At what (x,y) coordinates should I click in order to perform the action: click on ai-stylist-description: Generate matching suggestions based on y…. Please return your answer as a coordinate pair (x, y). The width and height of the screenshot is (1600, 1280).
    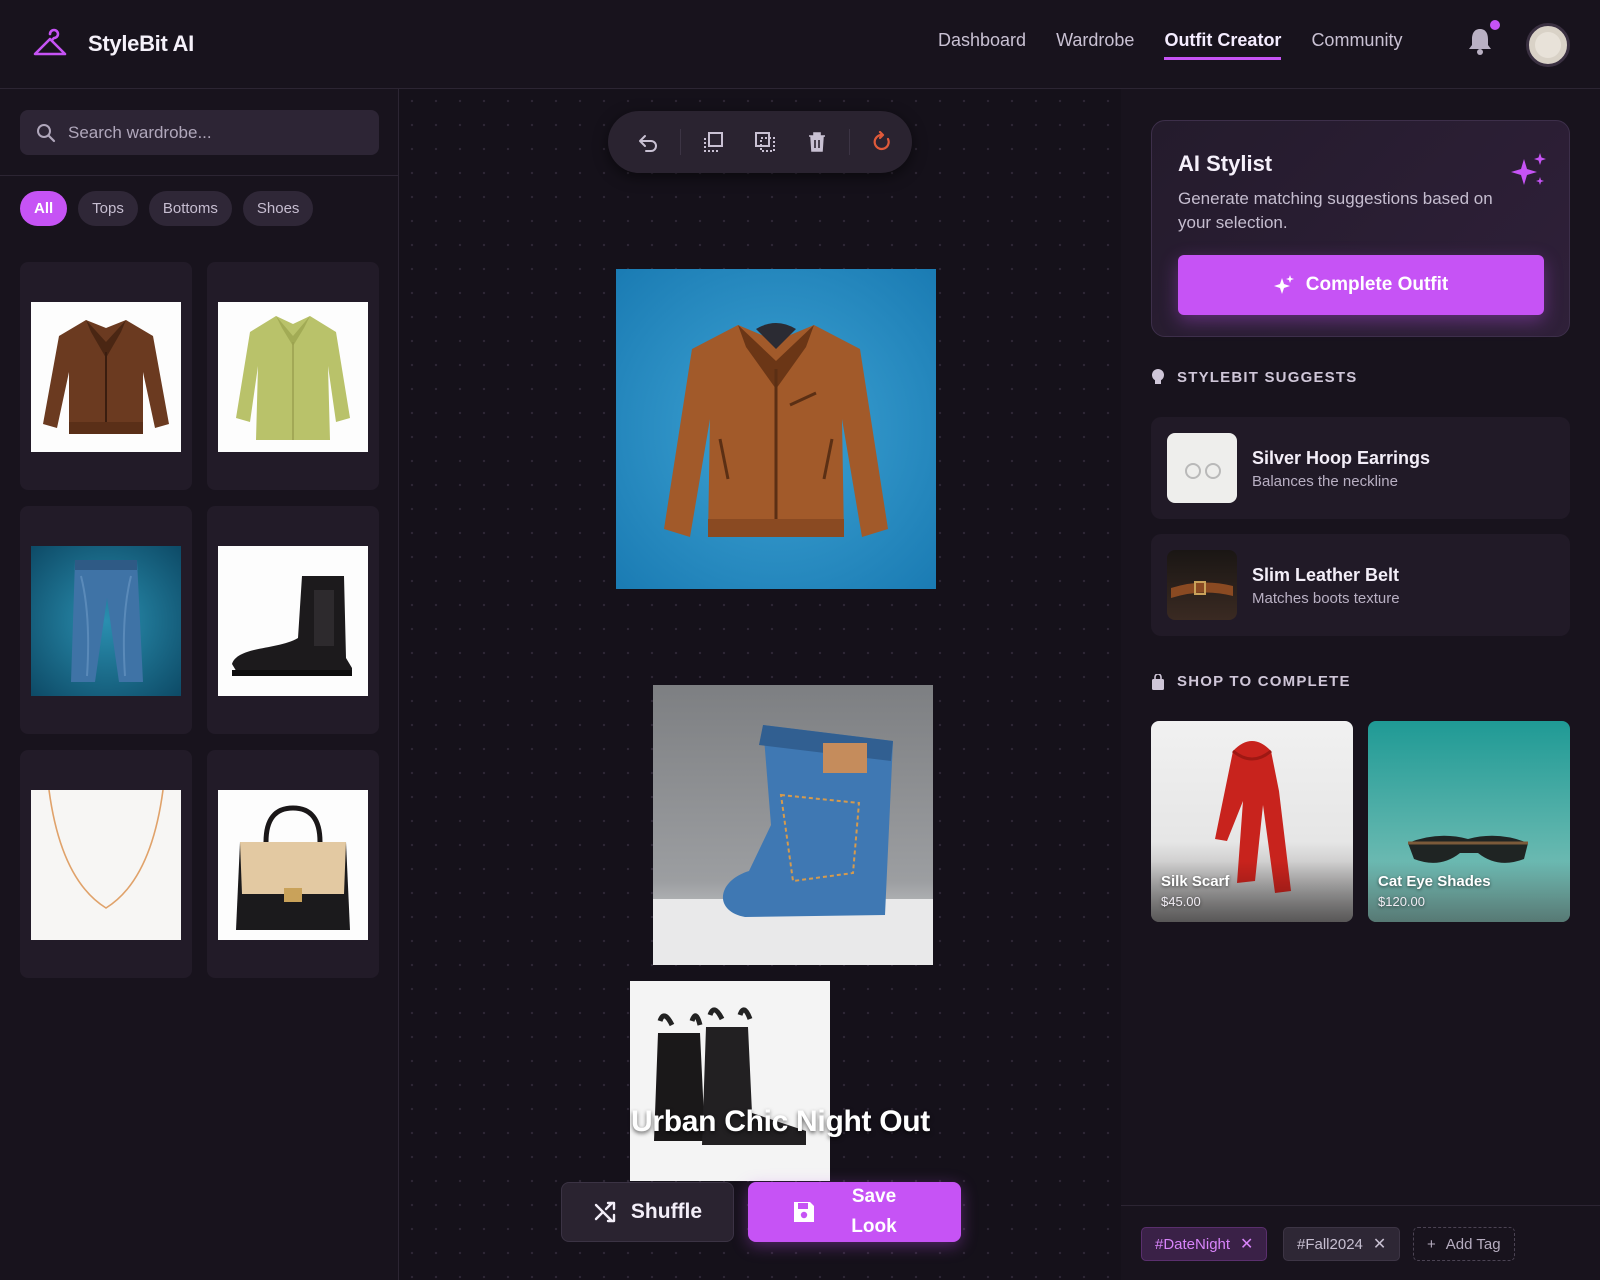
    Looking at the image, I should click on (1335, 210).